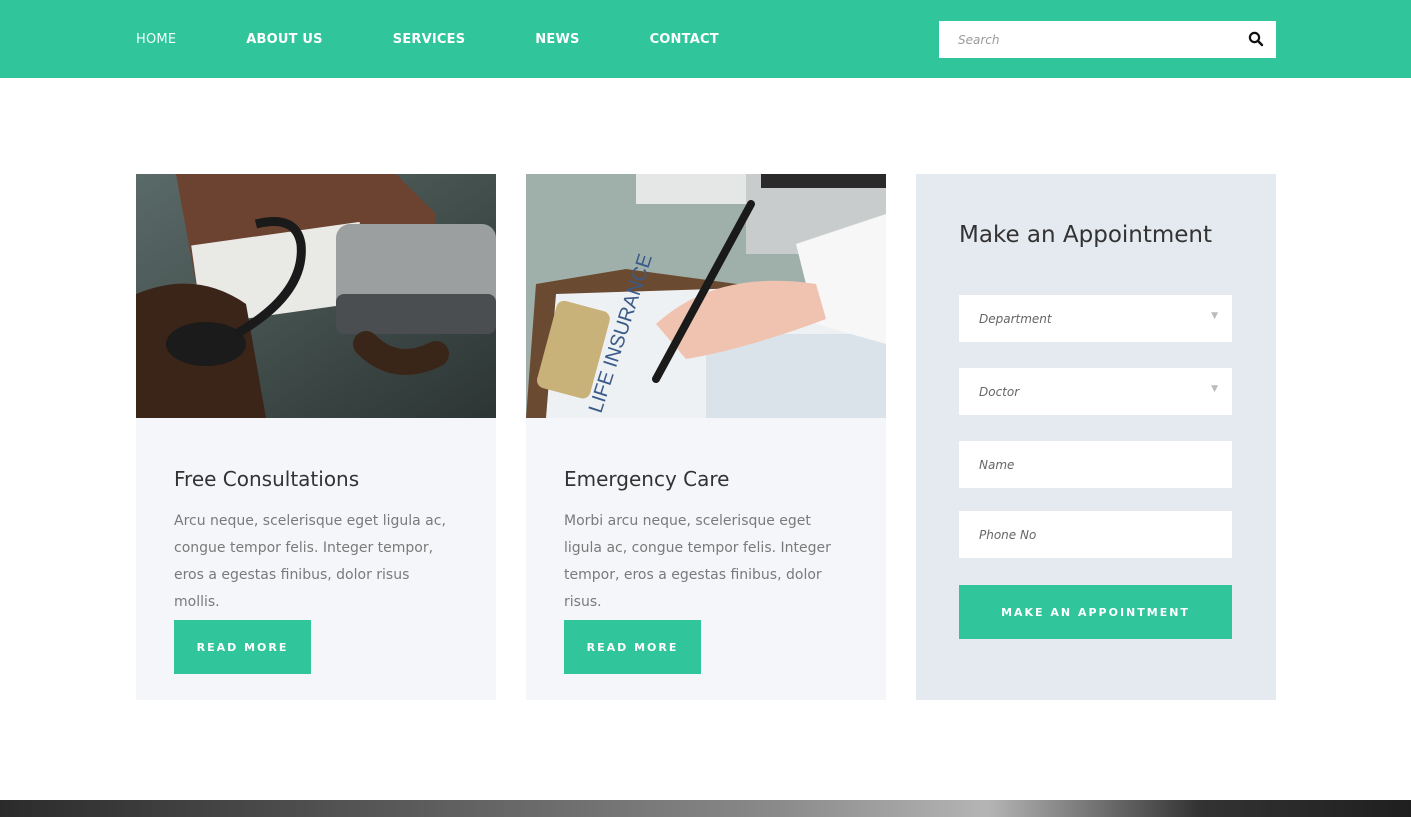 This screenshot has width=1411, height=817. What do you see at coordinates (1015, 318) in the screenshot?
I see `department-placeholder: Department` at bounding box center [1015, 318].